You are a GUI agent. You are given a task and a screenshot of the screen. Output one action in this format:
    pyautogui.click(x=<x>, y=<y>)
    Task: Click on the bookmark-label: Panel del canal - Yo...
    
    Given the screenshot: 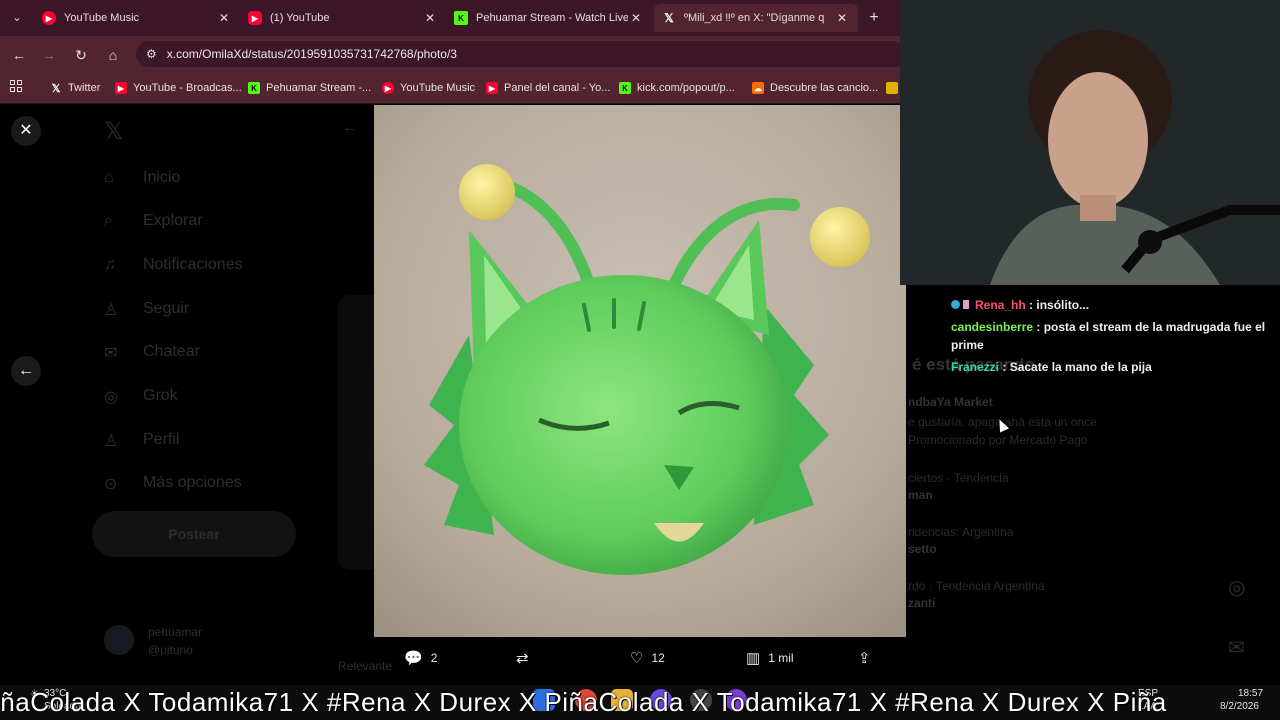 What is the action you would take?
    pyautogui.click(x=557, y=88)
    